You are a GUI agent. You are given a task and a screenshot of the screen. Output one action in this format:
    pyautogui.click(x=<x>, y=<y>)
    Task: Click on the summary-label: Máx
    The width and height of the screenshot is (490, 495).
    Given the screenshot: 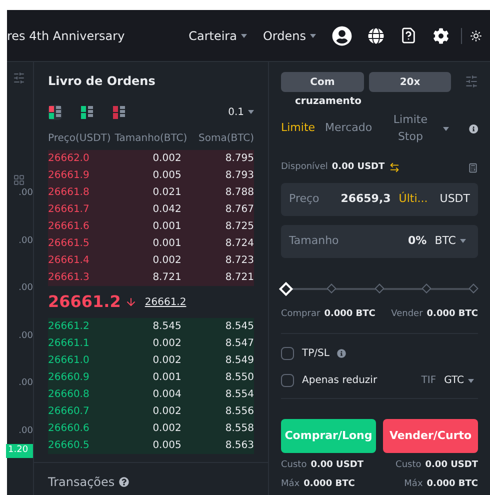 What is the action you would take?
    pyautogui.click(x=290, y=484)
    